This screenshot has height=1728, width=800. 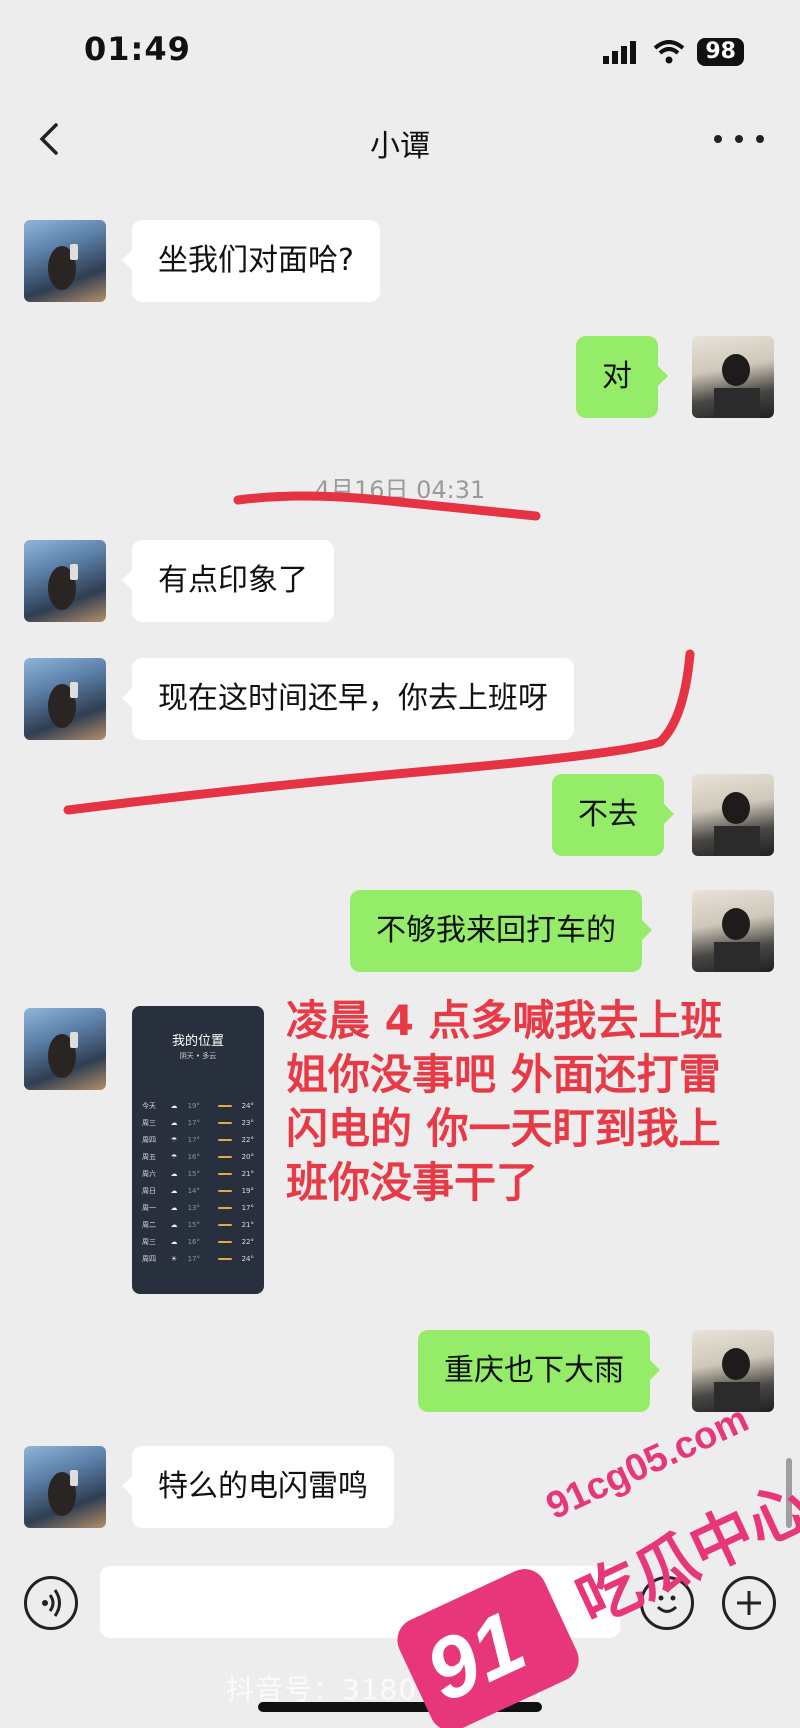 What do you see at coordinates (620, 52) in the screenshot?
I see `signal-icon` at bounding box center [620, 52].